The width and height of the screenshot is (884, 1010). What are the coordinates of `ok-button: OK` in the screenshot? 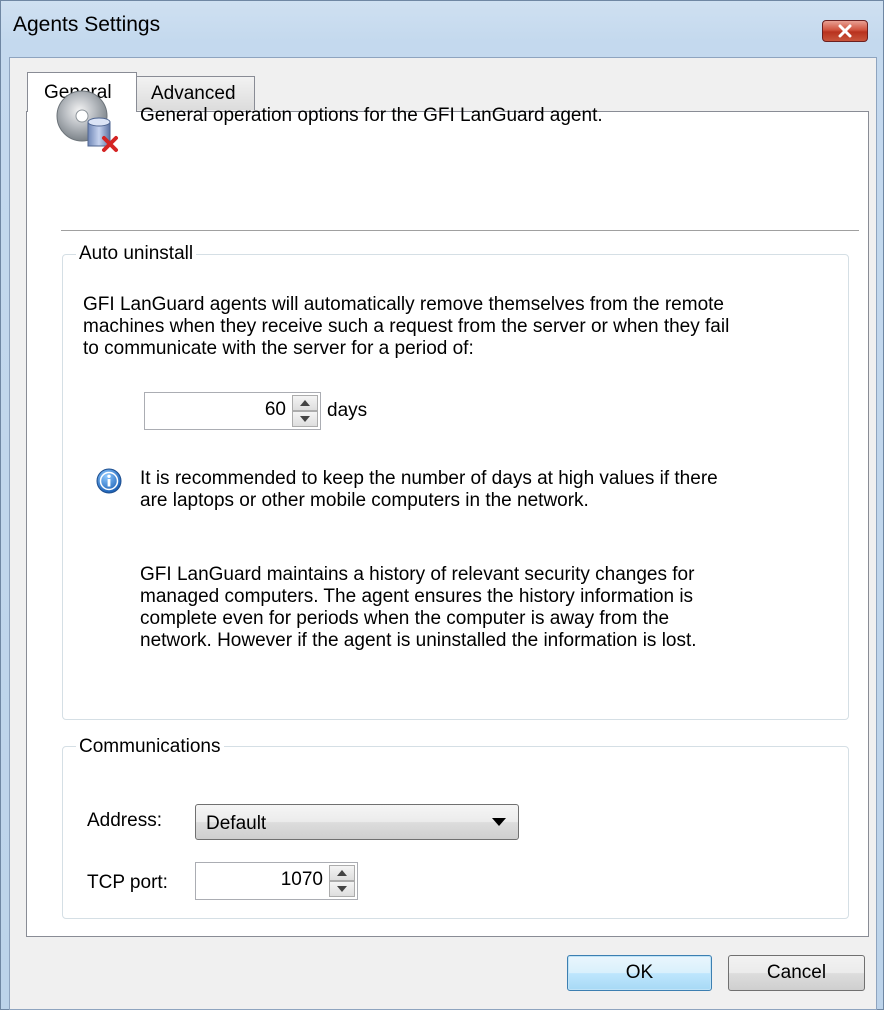 It's located at (639, 973).